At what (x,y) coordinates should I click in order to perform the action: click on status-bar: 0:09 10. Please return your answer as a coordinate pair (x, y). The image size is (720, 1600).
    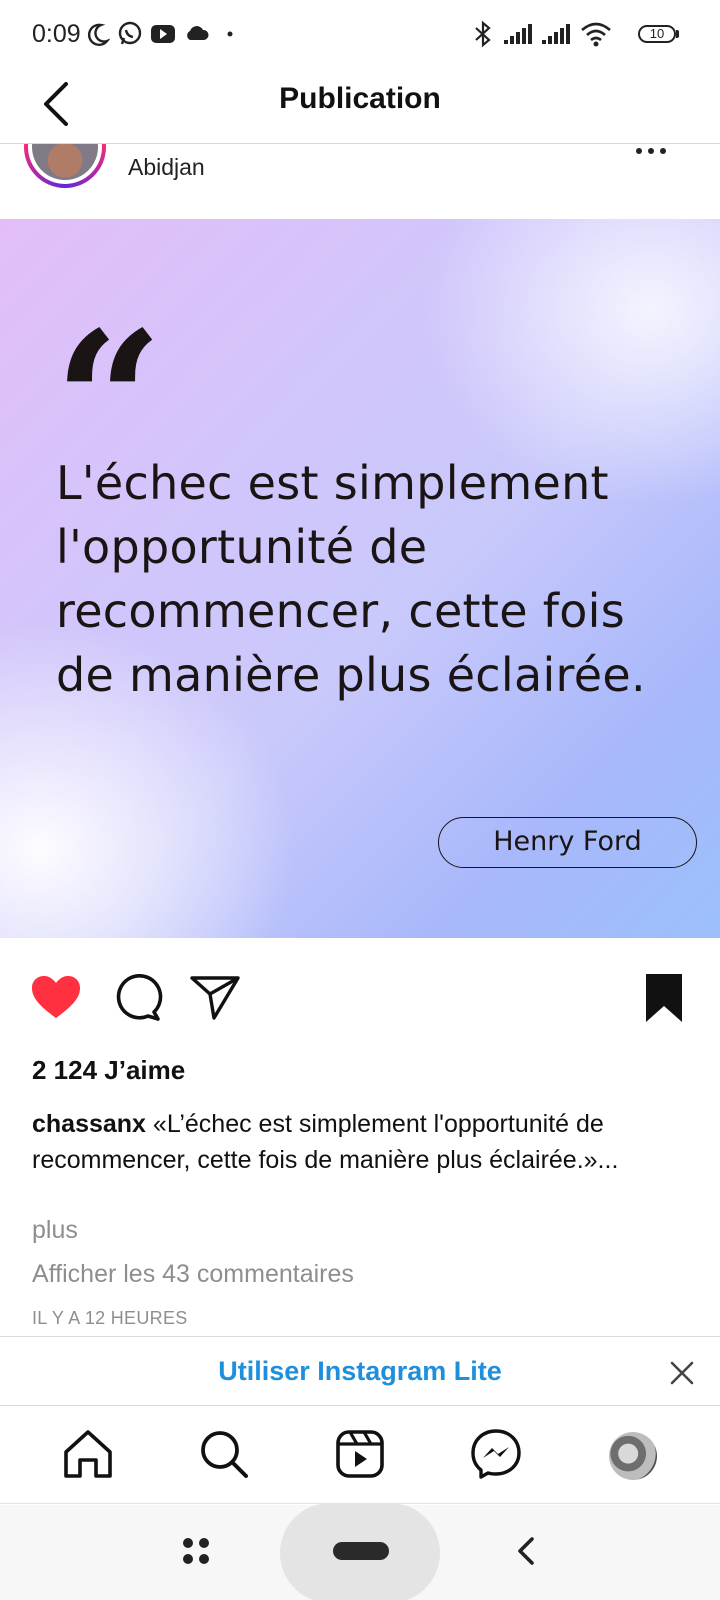
    Looking at the image, I should click on (360, 35).